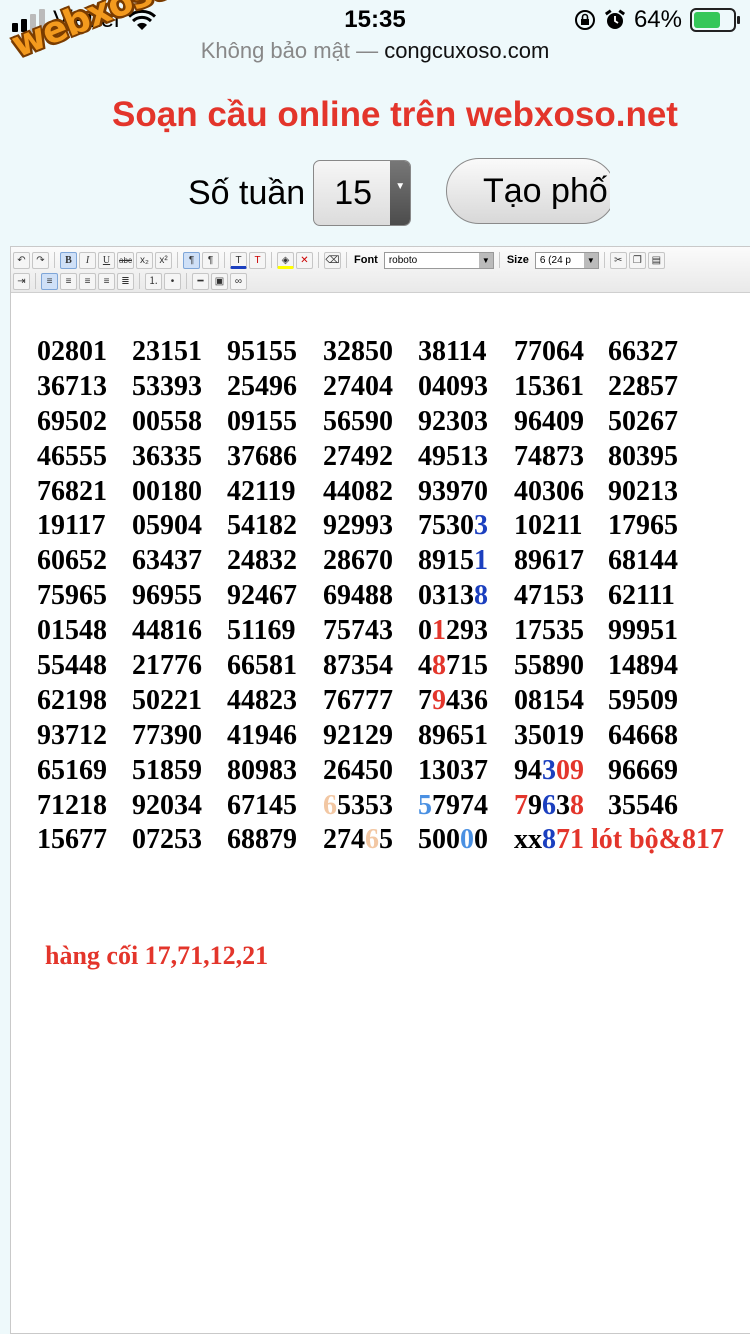 The image size is (750, 1334). Describe the element at coordinates (167, 666) in the screenshot. I see `cell-segment: 21776` at that location.